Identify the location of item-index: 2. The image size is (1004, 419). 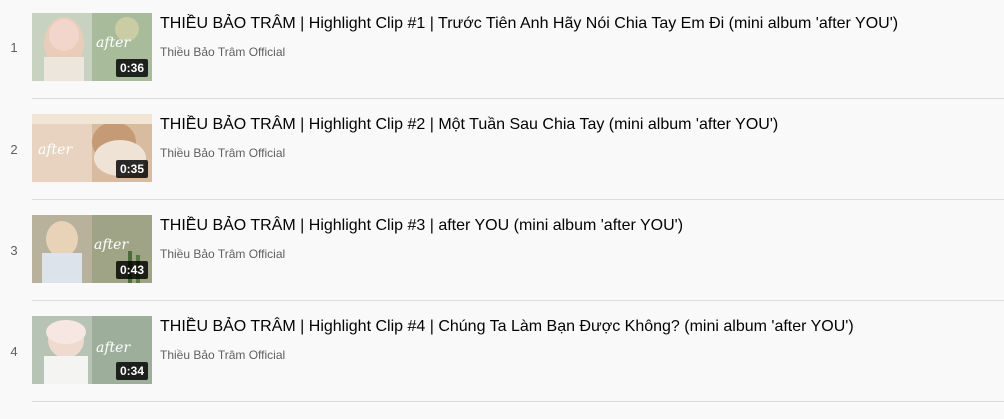
(14, 149).